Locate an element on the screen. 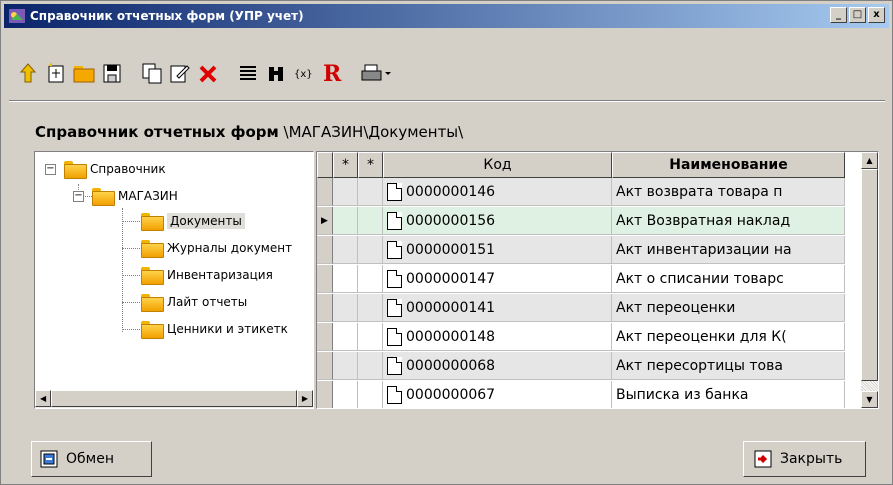 The image size is (893, 485). arrow-up-icon is located at coordinates (28, 73).